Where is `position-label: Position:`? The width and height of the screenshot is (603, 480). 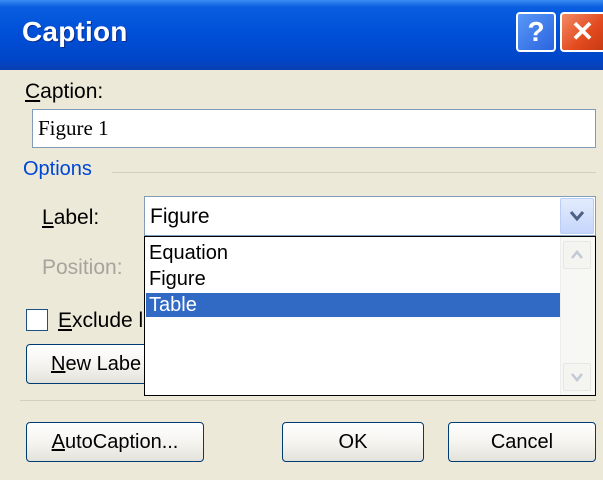
position-label: Position: is located at coordinates (82, 267).